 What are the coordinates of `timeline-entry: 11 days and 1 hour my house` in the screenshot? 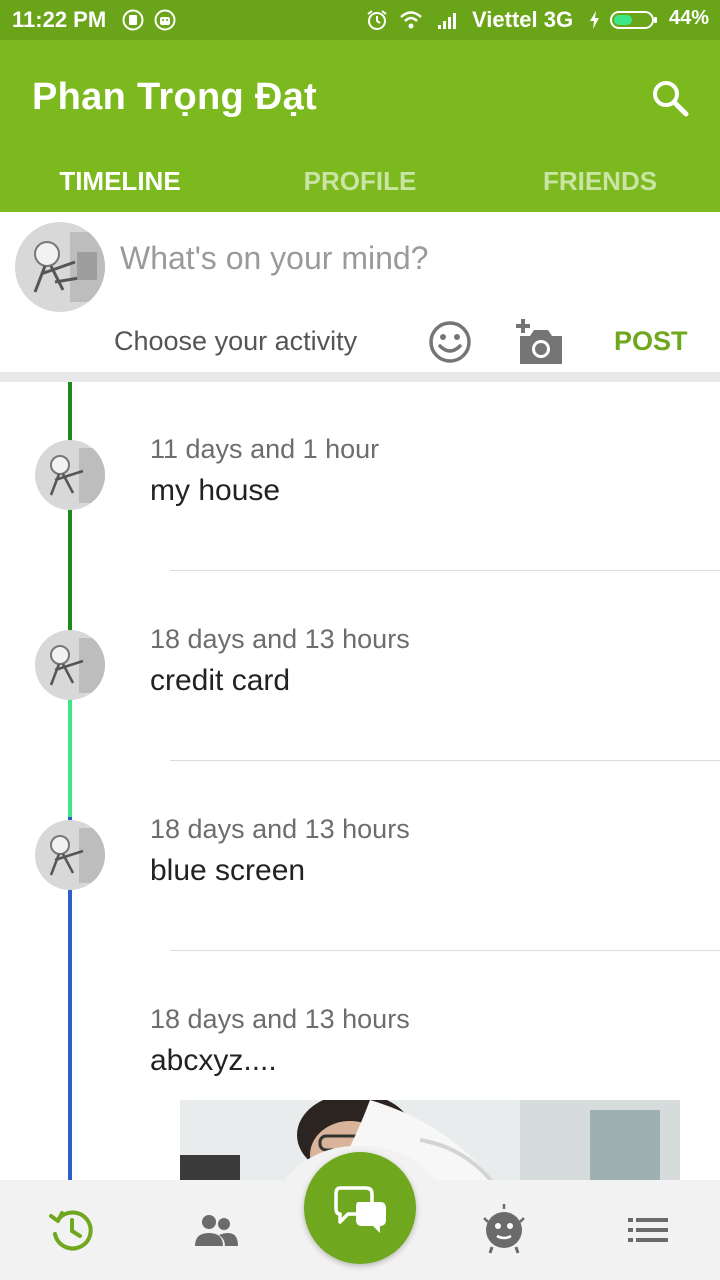 It's located at (360, 477).